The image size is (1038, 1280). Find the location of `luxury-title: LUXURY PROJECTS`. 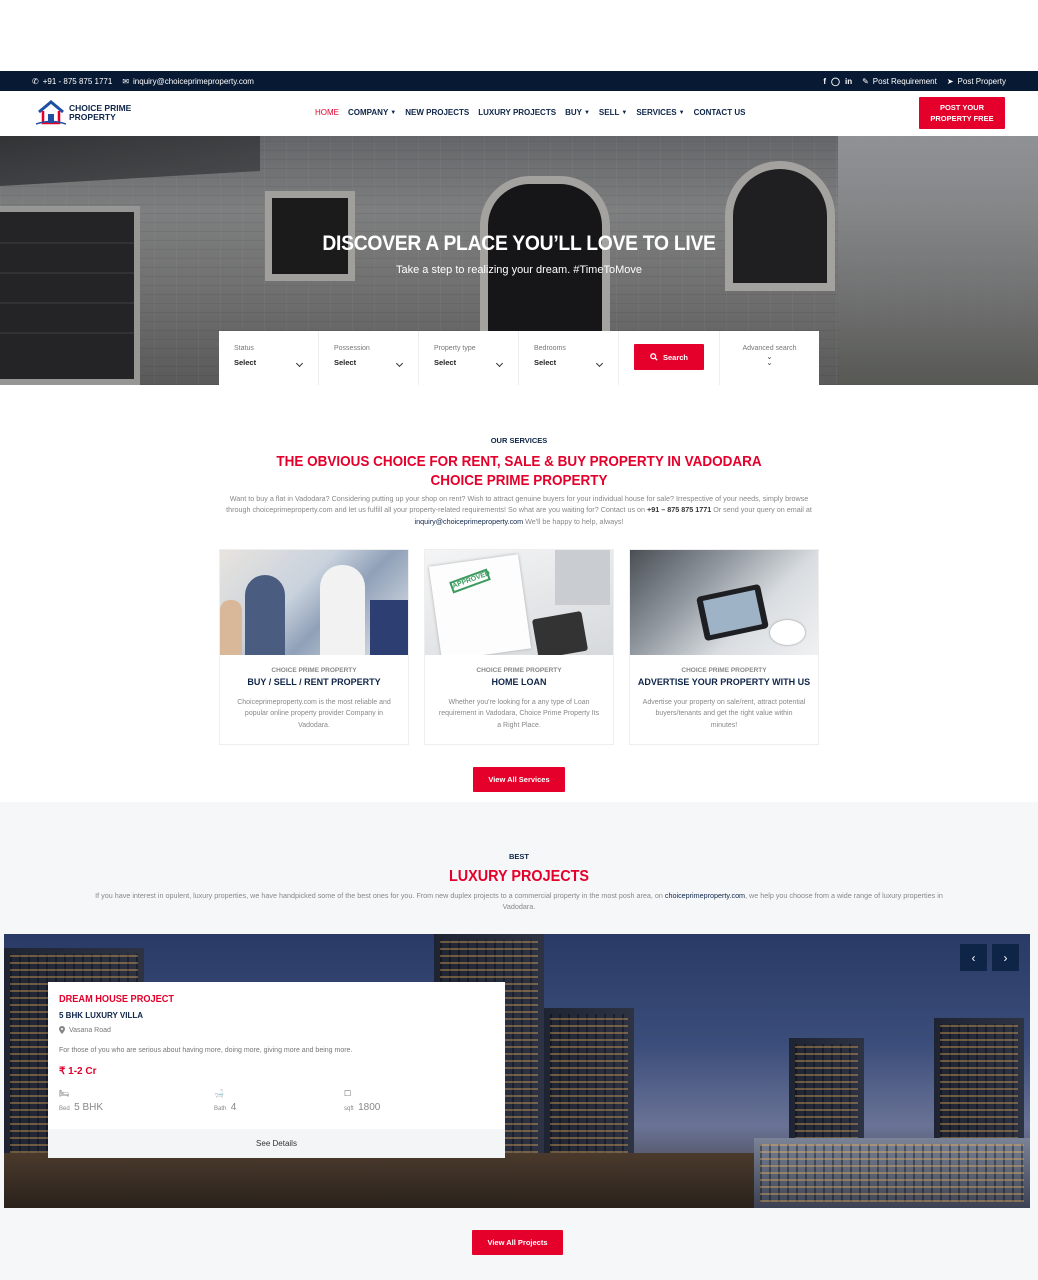

luxury-title: LUXURY PROJECTS is located at coordinates (519, 876).